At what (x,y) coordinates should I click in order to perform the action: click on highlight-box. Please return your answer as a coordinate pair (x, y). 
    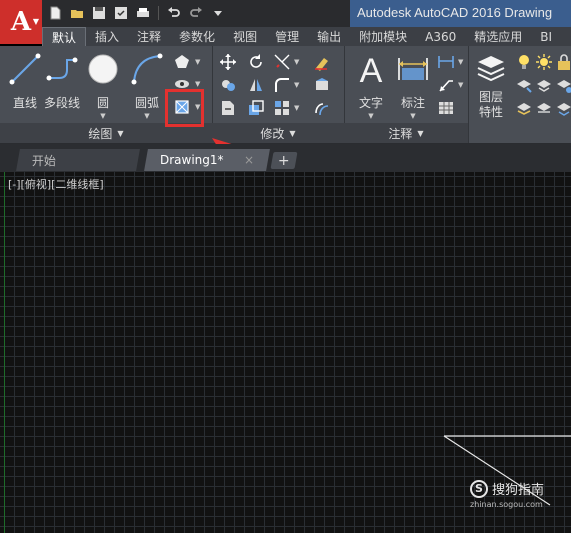
    Looking at the image, I should click on (184, 108).